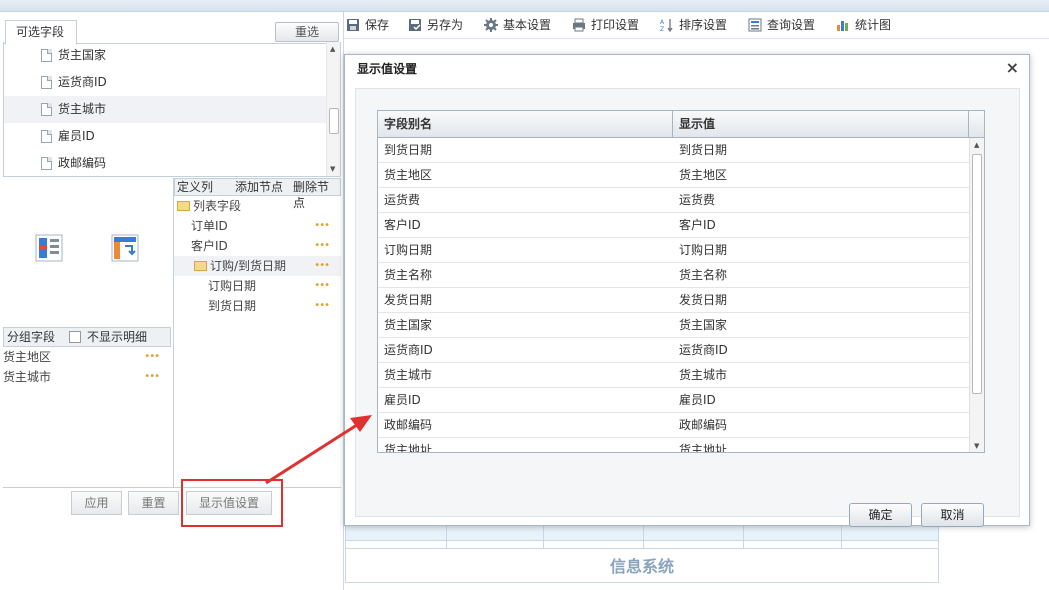 This screenshot has height=590, width=1049. What do you see at coordinates (257, 206) in the screenshot?
I see `tree-node: 列表字段` at bounding box center [257, 206].